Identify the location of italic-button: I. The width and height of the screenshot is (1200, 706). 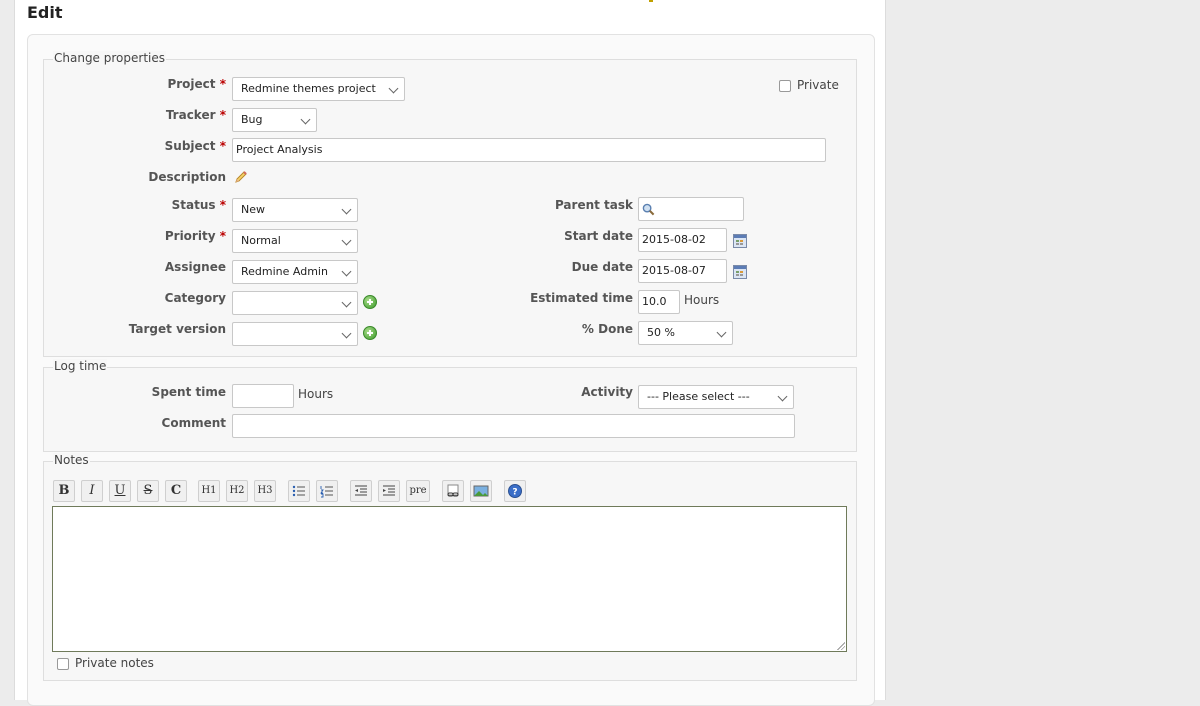
(92, 491).